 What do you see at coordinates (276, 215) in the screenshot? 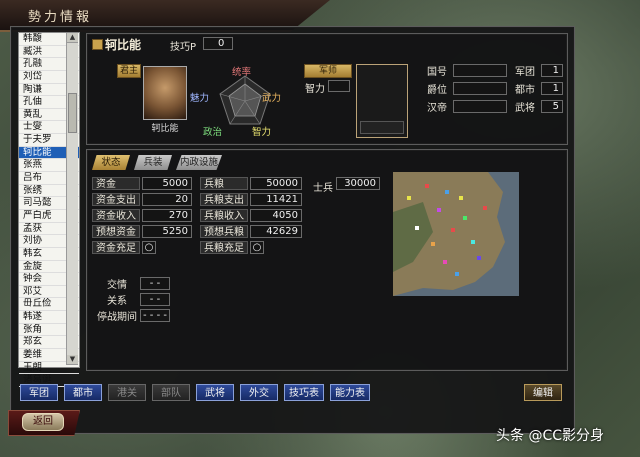
I see `food-value: 4050` at bounding box center [276, 215].